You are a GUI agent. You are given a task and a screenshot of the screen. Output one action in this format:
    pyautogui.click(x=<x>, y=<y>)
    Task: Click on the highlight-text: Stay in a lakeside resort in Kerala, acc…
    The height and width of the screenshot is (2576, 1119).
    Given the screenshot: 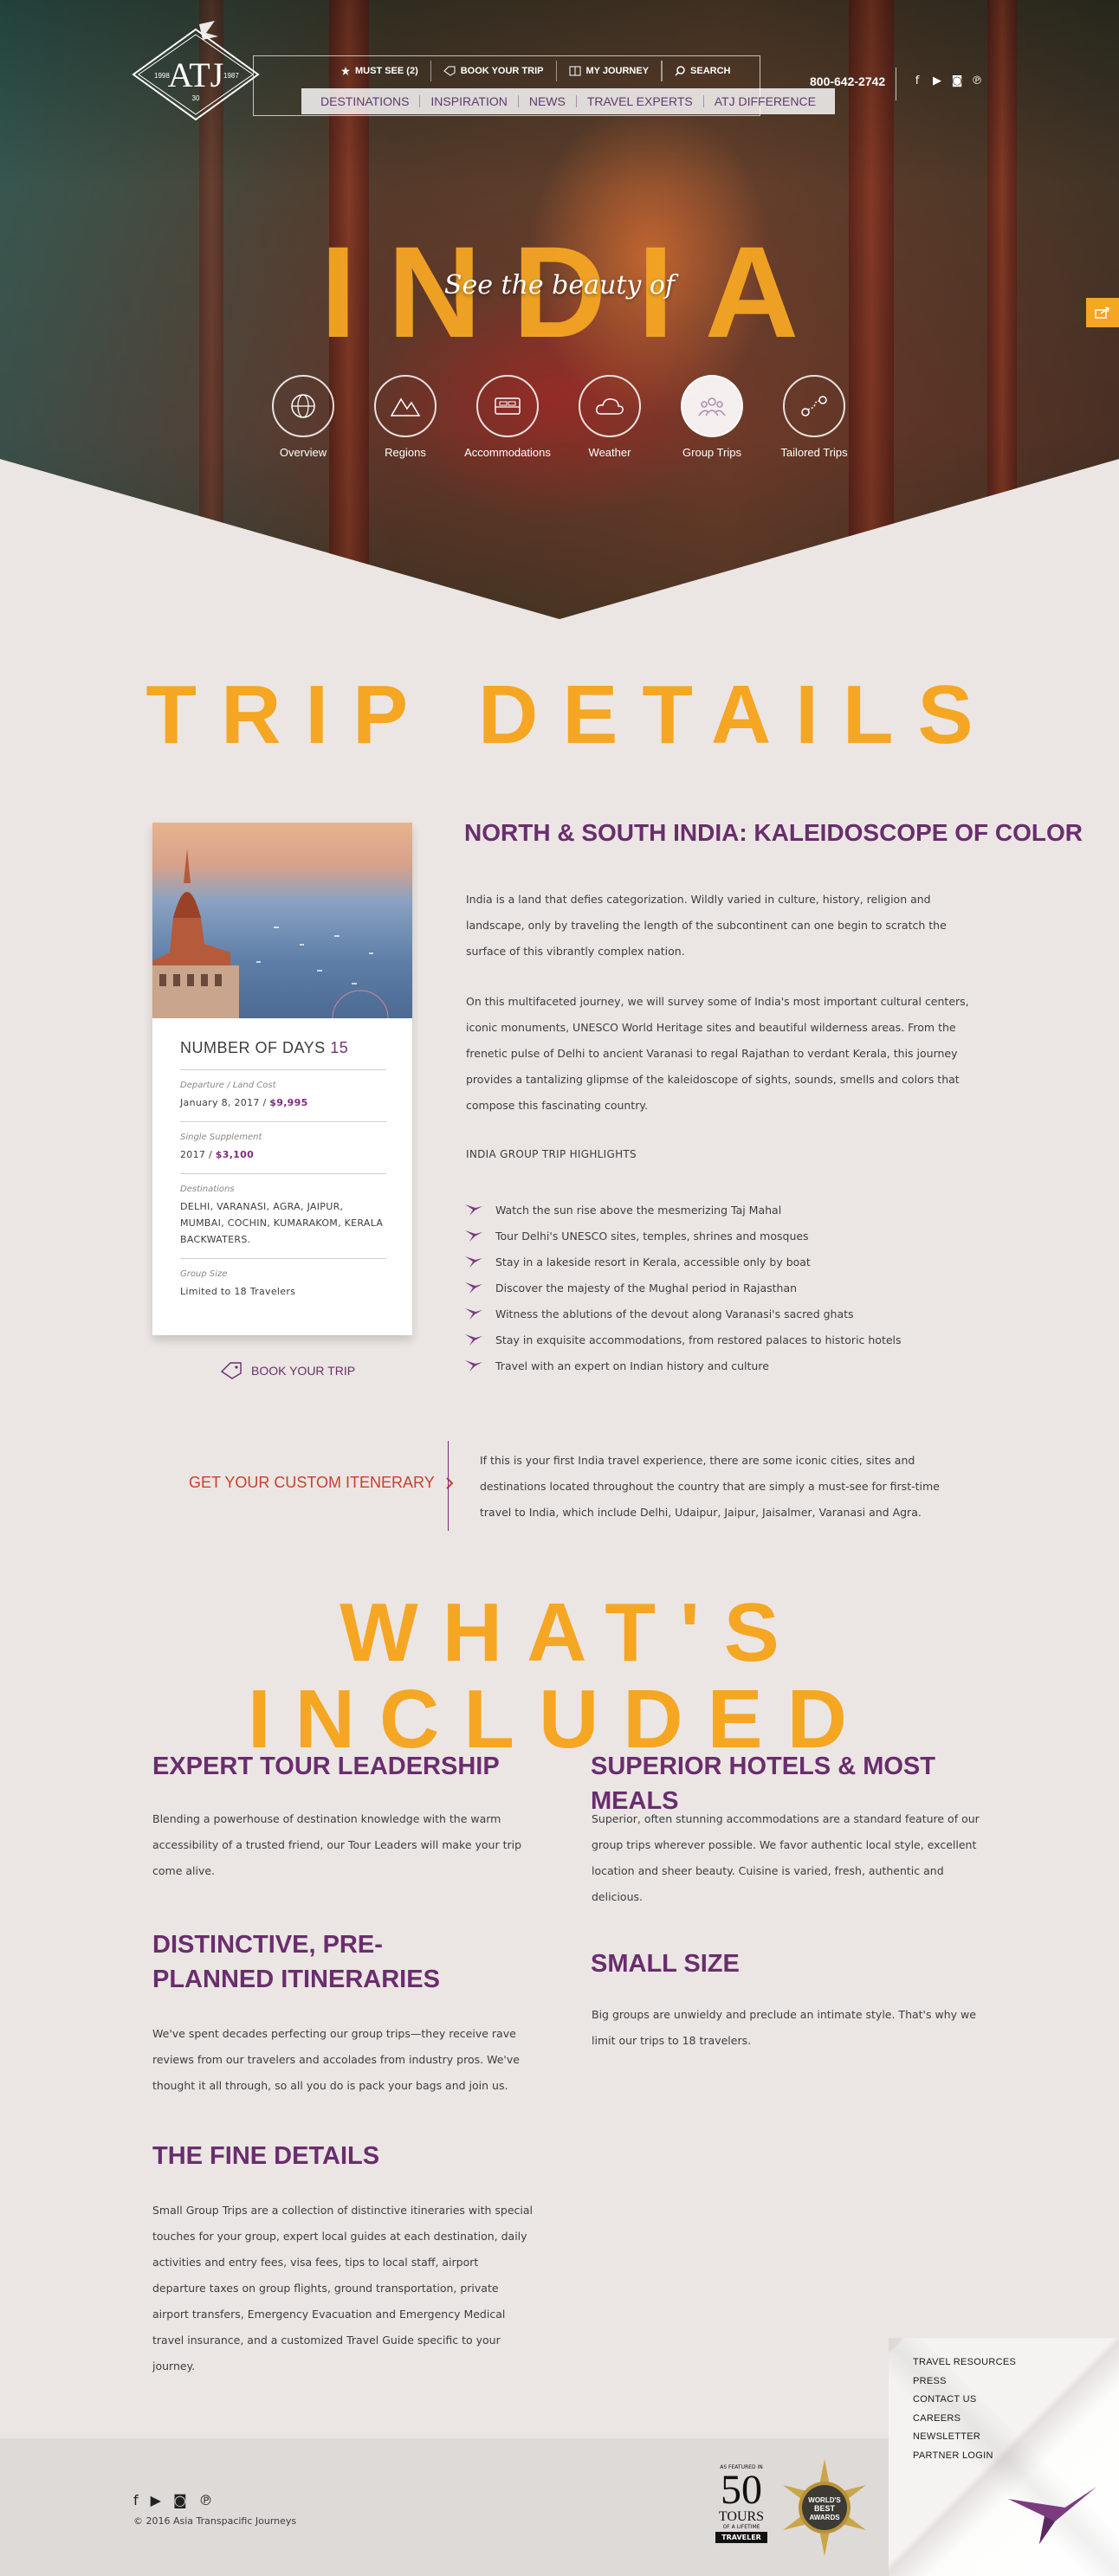 What is the action you would take?
    pyautogui.click(x=653, y=1262)
    